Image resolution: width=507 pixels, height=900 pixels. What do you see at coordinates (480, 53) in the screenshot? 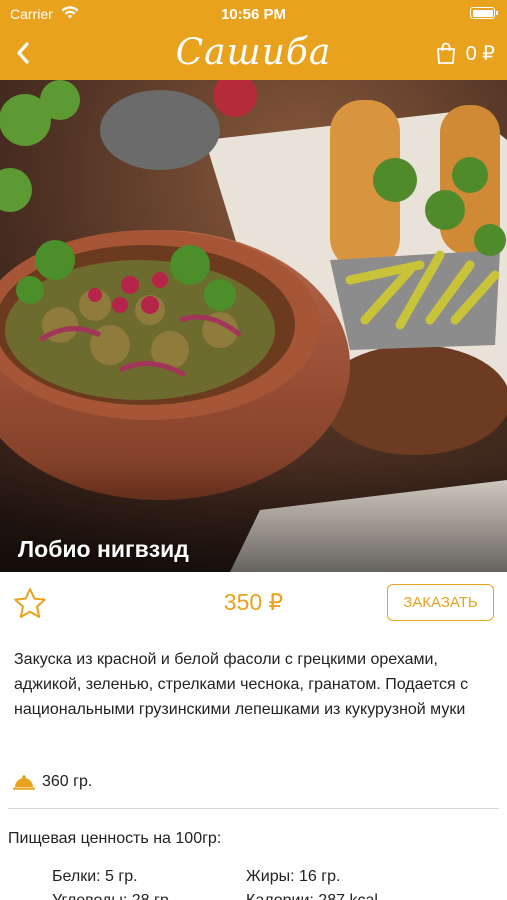
I see `cart-total: 0 ₽` at bounding box center [480, 53].